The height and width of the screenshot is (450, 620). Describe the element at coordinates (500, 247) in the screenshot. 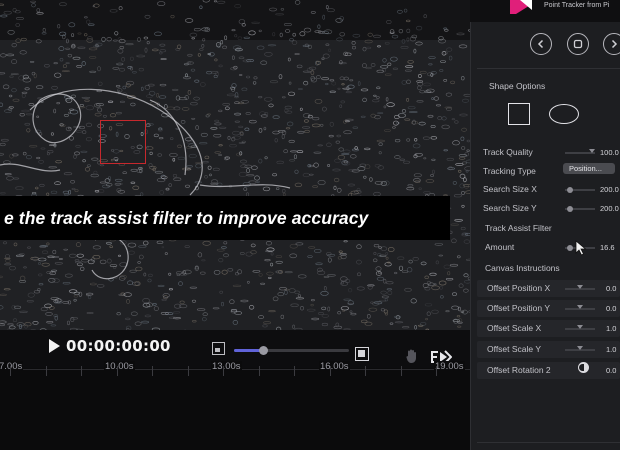

I see `property-label: Amount` at that location.